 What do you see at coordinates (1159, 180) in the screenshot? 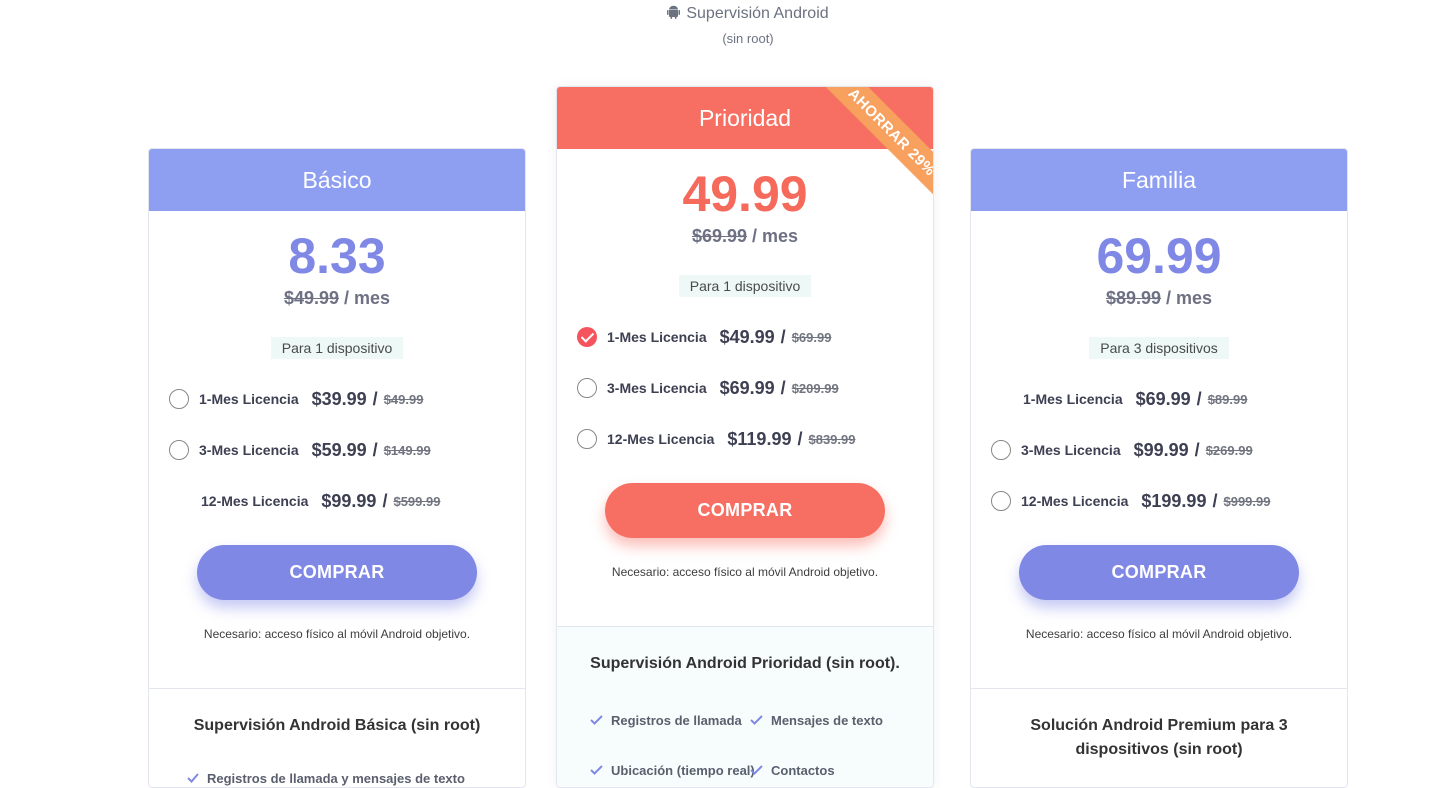
I see `plan-name: Familia` at bounding box center [1159, 180].